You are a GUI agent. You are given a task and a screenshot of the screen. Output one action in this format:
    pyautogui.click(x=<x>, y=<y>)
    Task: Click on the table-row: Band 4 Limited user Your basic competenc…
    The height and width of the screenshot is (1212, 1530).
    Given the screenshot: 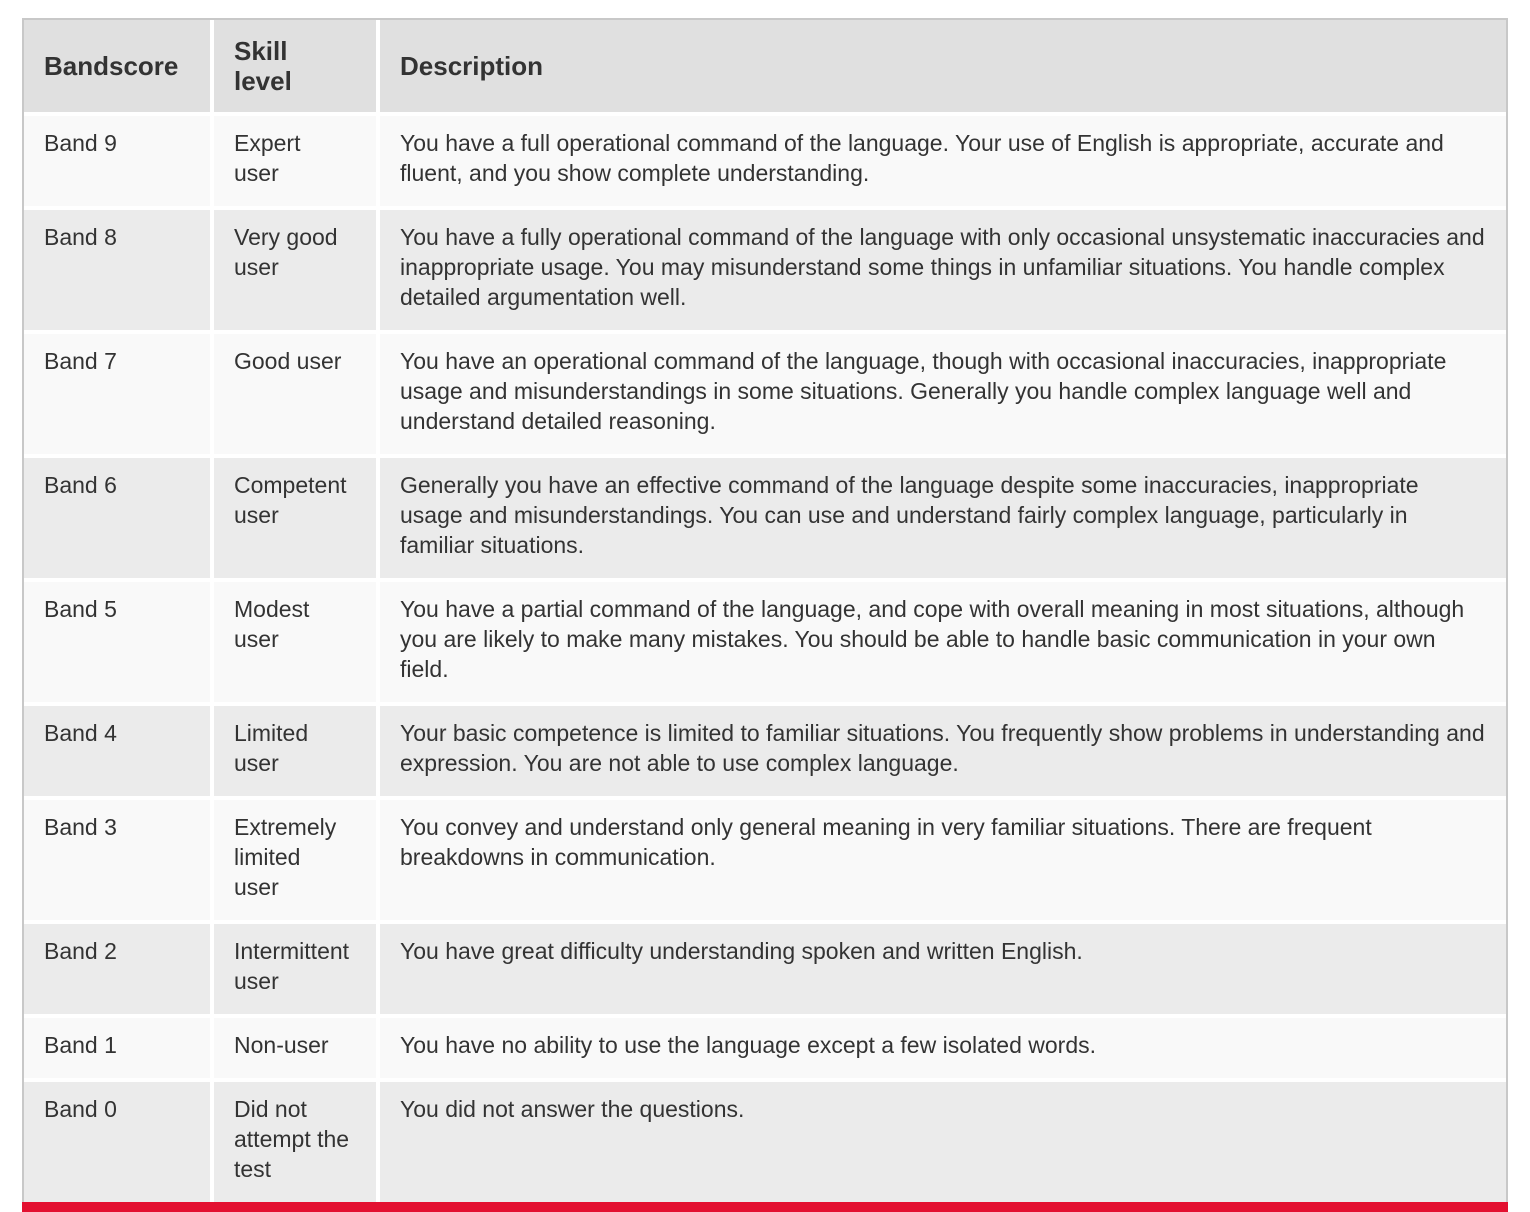 What is the action you would take?
    pyautogui.click(x=765, y=753)
    